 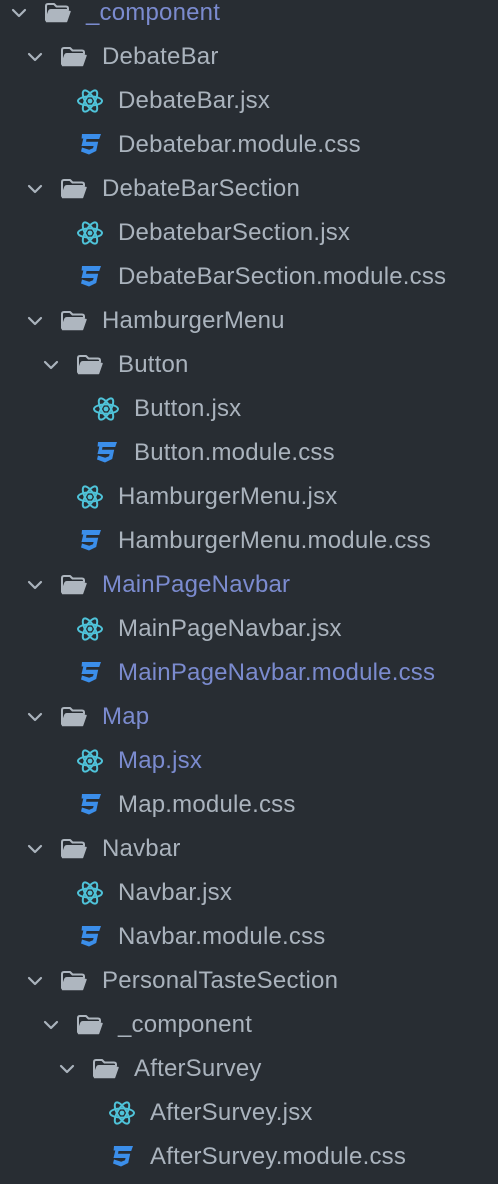 What do you see at coordinates (153, 364) in the screenshot?
I see `folder-label: Button` at bounding box center [153, 364].